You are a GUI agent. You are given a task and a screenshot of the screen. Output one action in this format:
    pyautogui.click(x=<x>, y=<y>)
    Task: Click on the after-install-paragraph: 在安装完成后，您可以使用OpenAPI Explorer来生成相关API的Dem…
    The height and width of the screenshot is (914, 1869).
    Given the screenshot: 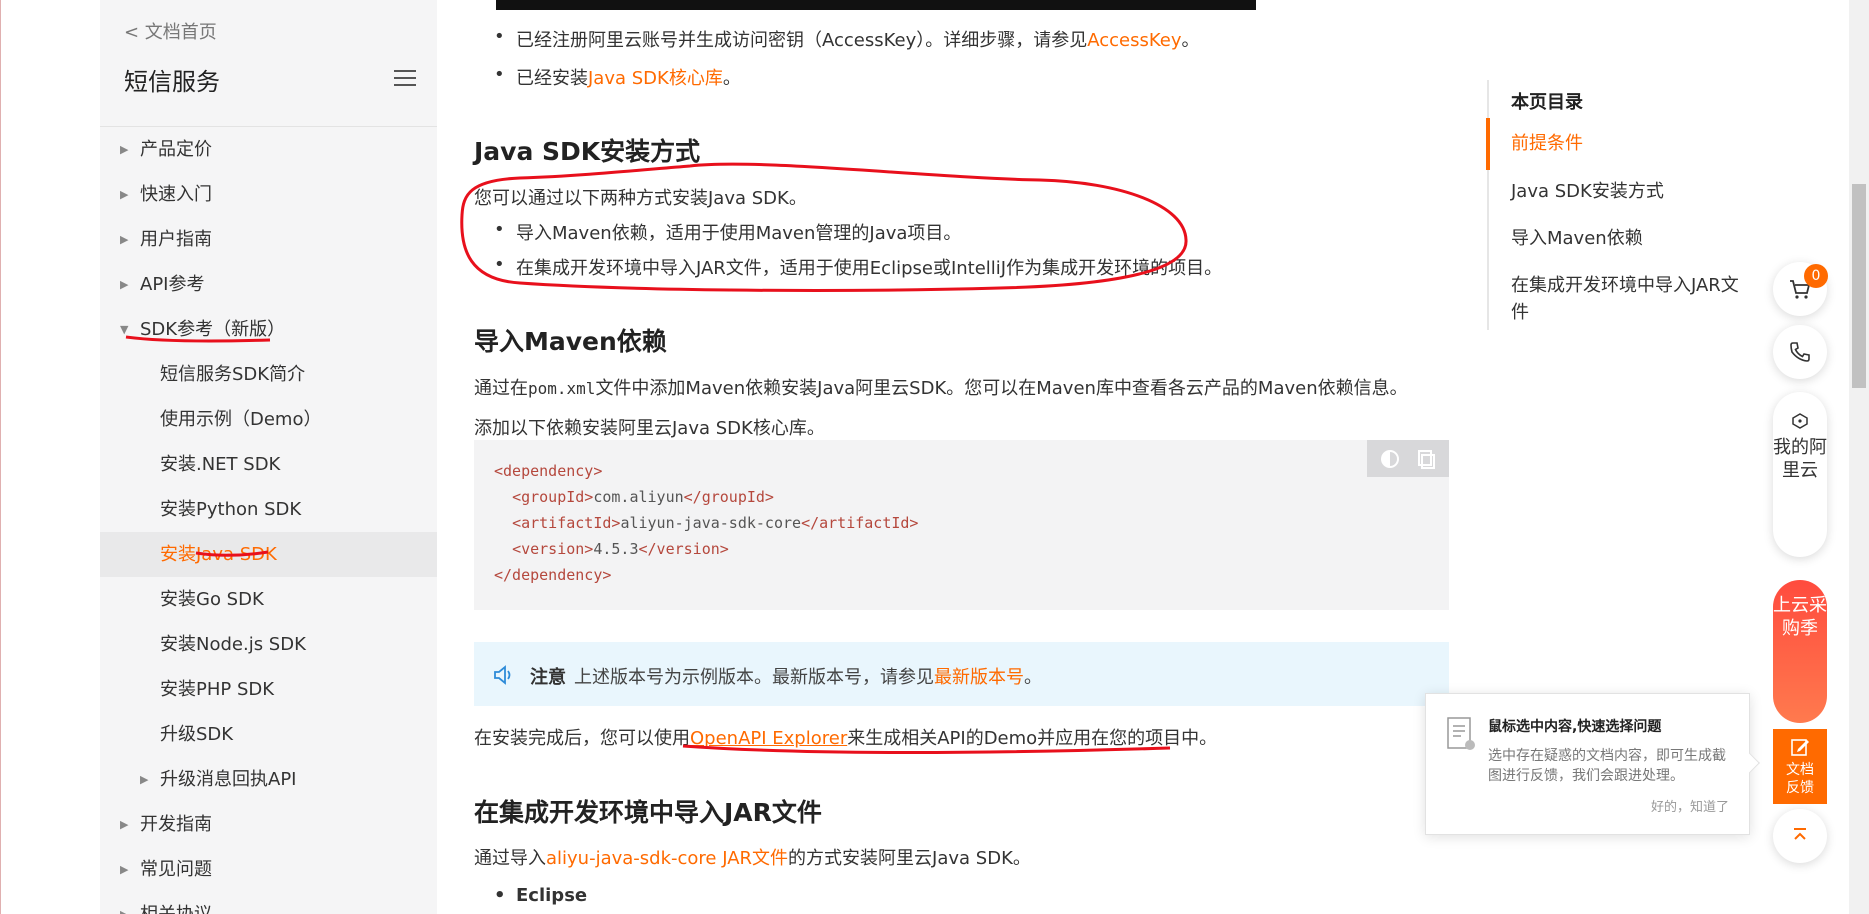 What is the action you would take?
    pyautogui.click(x=846, y=738)
    